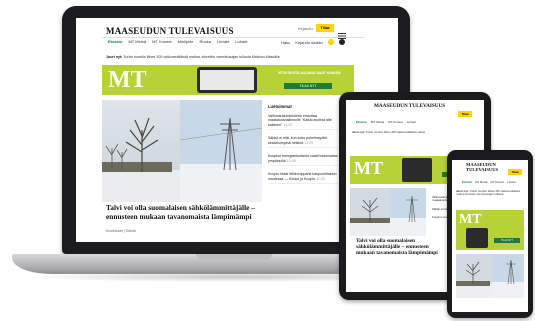 The image size is (535, 321). What do you see at coordinates (490, 230) in the screenshot?
I see `phone-ad-banner: MT TILAA NYT` at bounding box center [490, 230].